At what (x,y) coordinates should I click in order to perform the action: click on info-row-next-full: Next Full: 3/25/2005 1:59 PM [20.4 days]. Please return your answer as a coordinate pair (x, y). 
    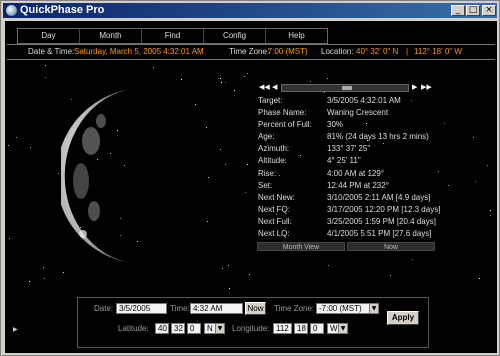
    Looking at the image, I should click on (358, 223).